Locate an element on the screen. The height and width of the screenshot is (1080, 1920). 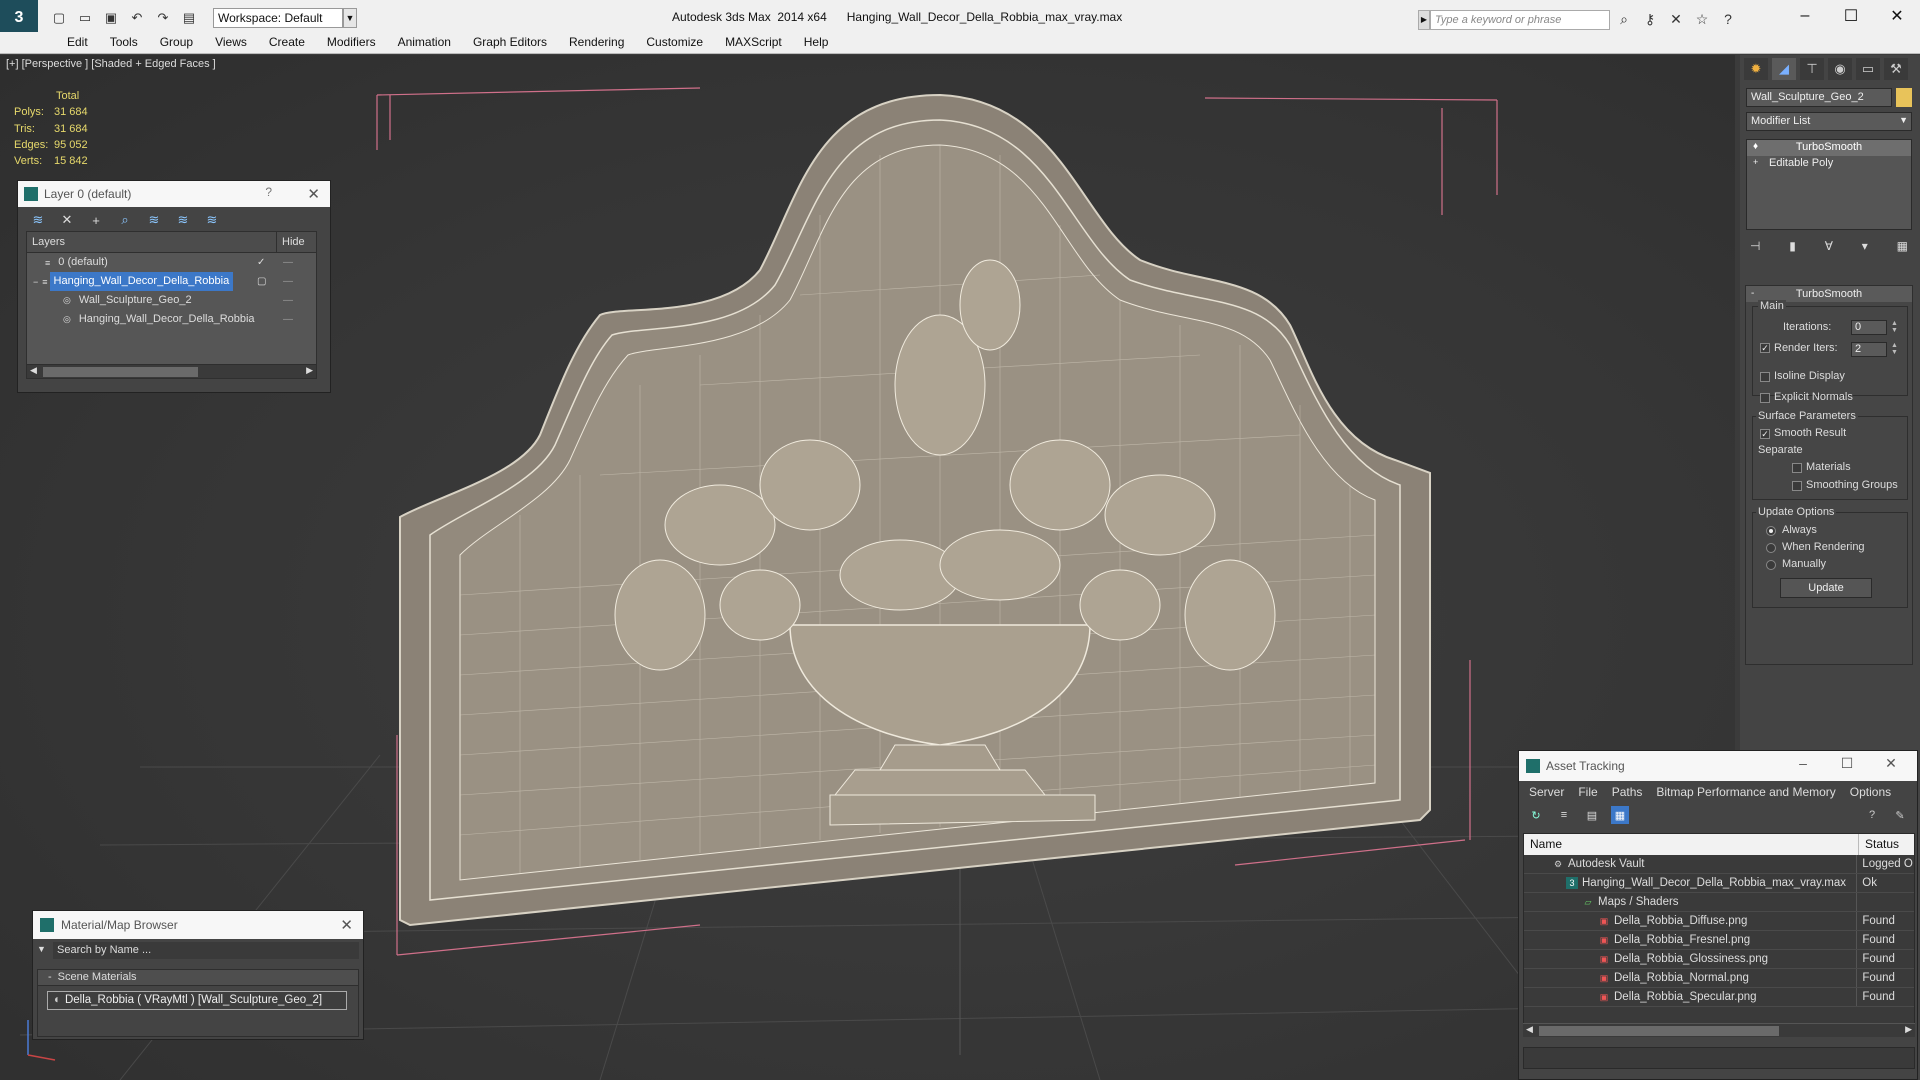
smooth-result-checkbox: ✓ is located at coordinates (1765, 434).